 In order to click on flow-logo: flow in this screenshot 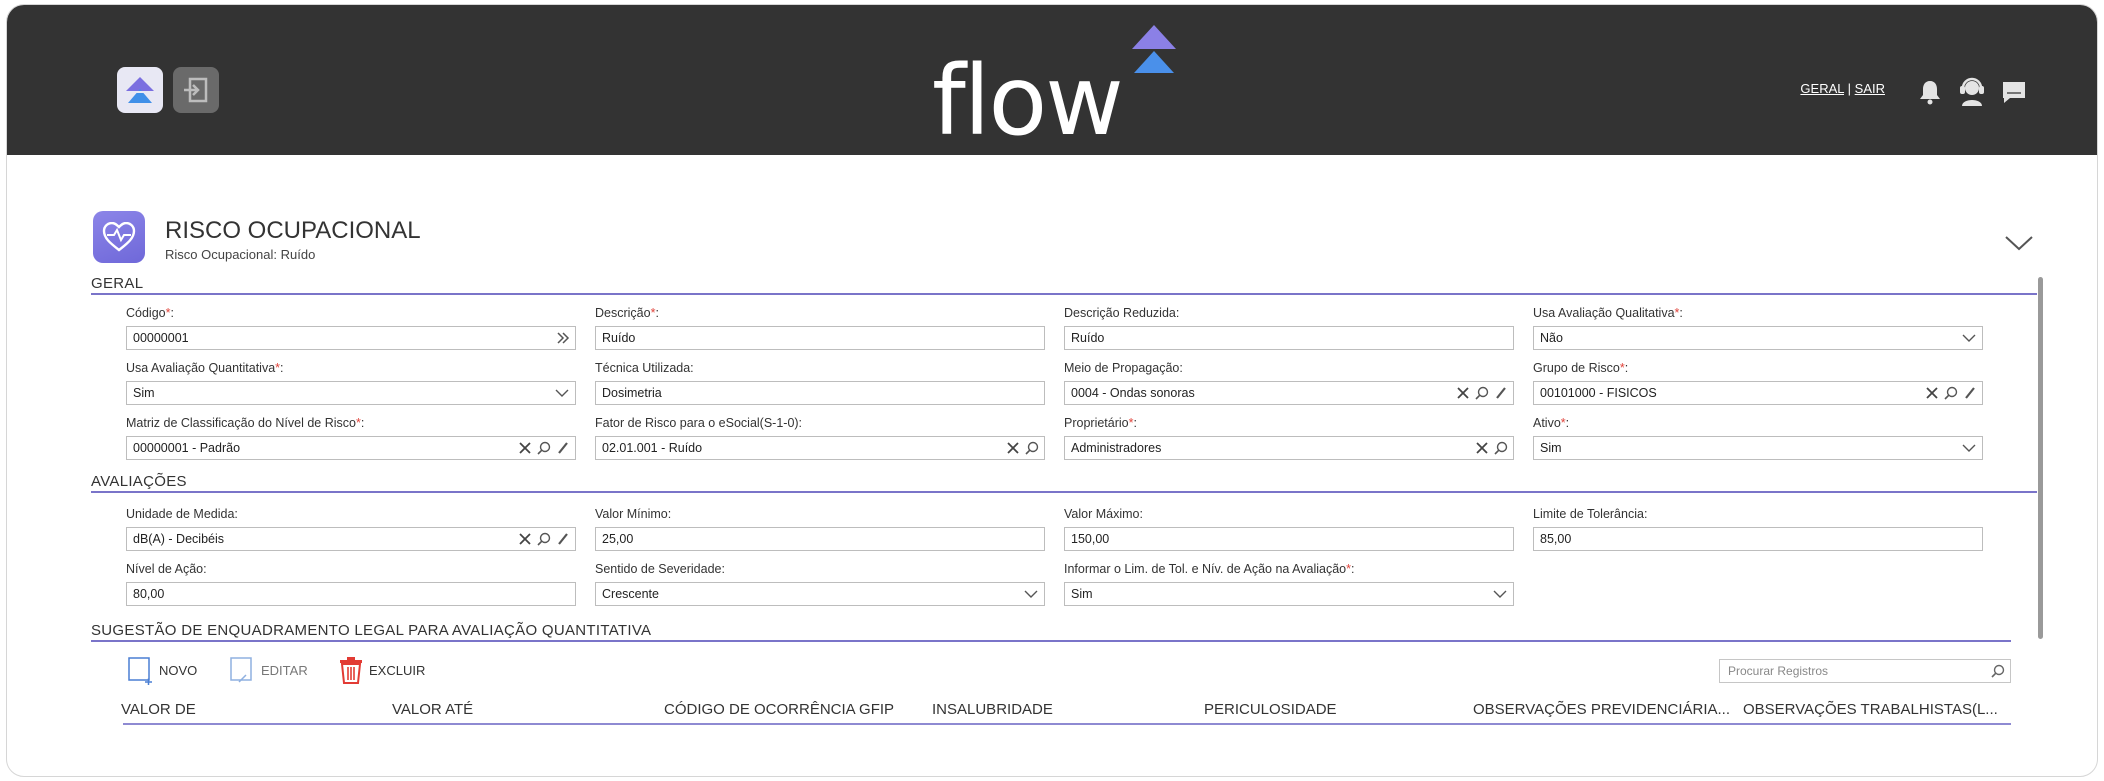, I will do `click(1062, 91)`.